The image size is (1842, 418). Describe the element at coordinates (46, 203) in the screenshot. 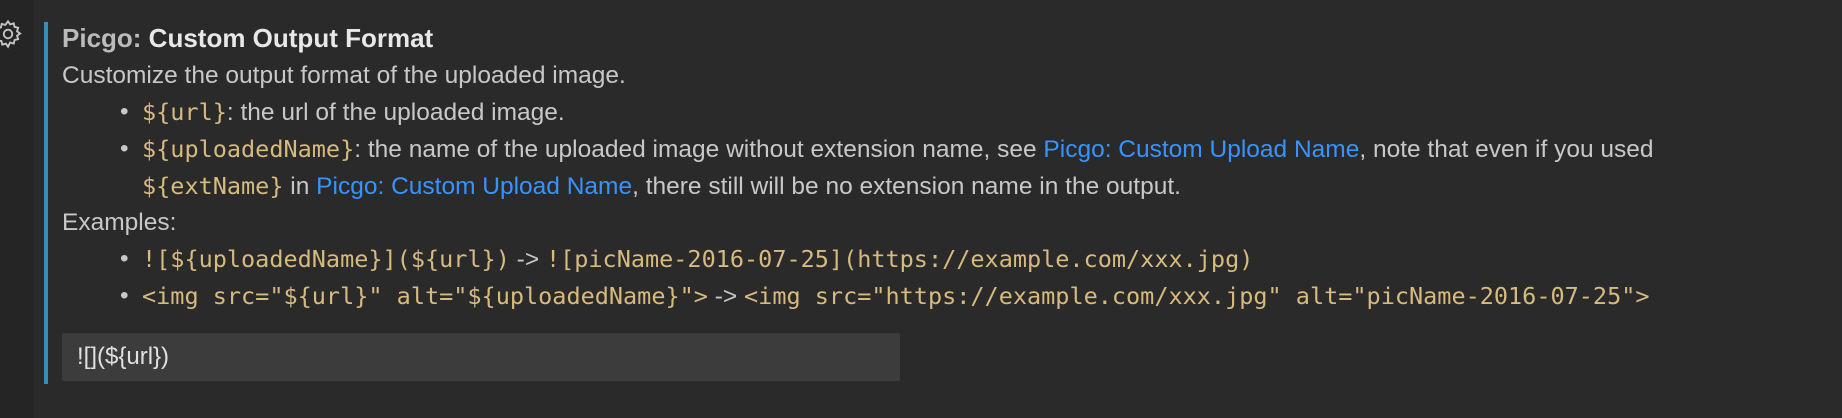

I see `focus-indicator` at that location.